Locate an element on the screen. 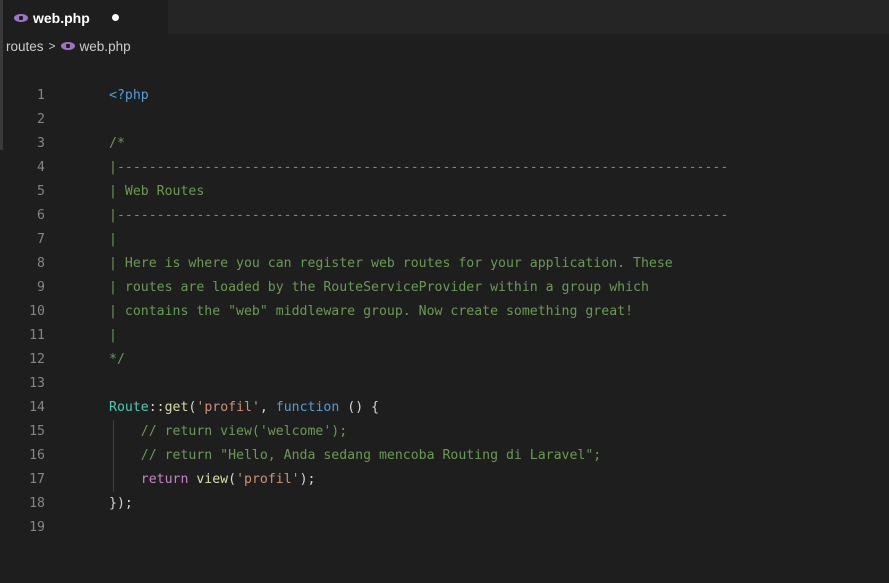 This screenshot has height=583, width=889. code-line: 13 is located at coordinates (444, 384).